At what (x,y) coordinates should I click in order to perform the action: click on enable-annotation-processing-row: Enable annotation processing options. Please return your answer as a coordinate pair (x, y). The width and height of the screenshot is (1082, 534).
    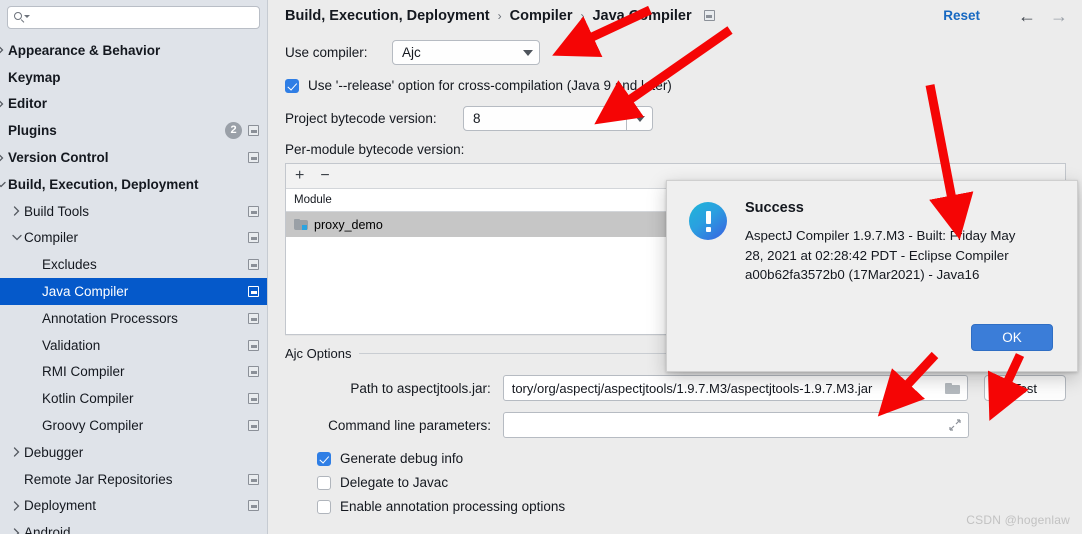
    Looking at the image, I should click on (675, 506).